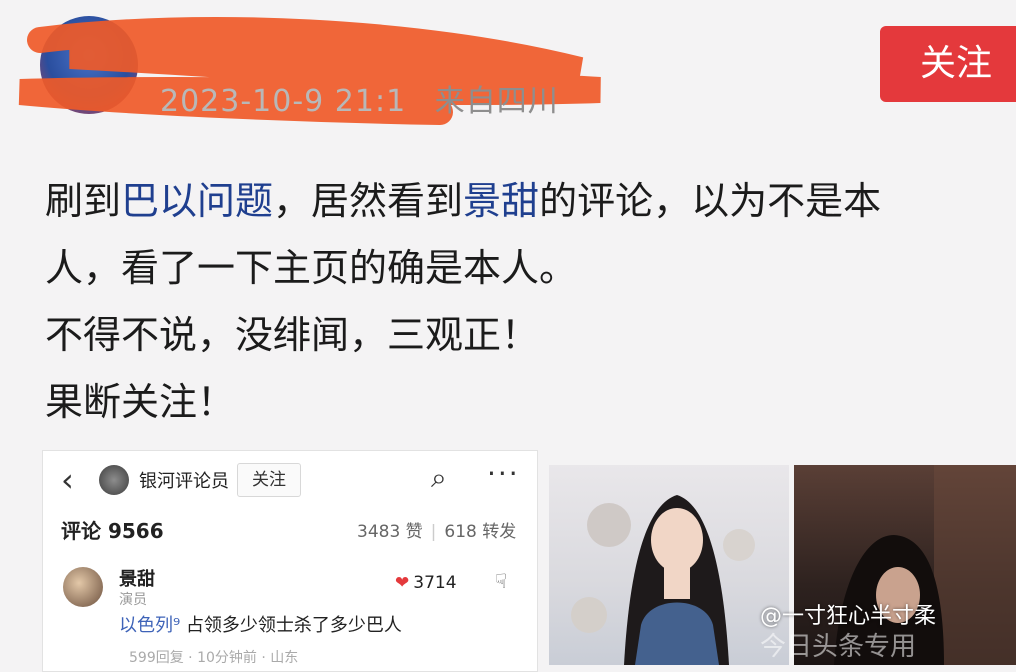  What do you see at coordinates (146, 625) in the screenshot?
I see `comment-tag: 以色列` at bounding box center [146, 625].